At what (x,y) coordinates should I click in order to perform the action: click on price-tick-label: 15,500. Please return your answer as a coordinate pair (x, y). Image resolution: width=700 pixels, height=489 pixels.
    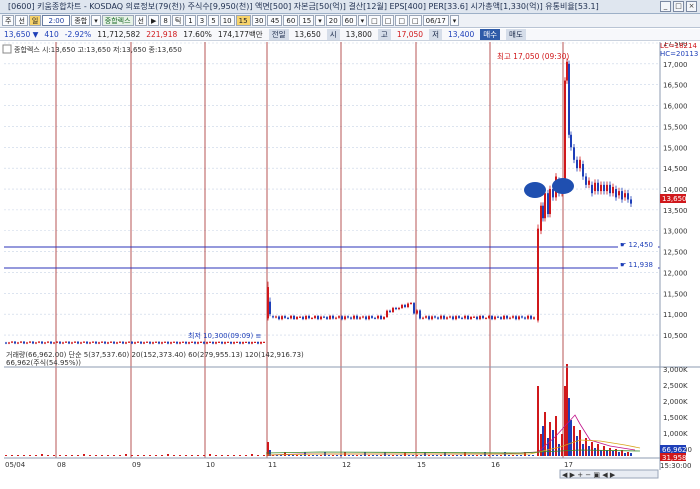
    Looking at the image, I should click on (675, 127).